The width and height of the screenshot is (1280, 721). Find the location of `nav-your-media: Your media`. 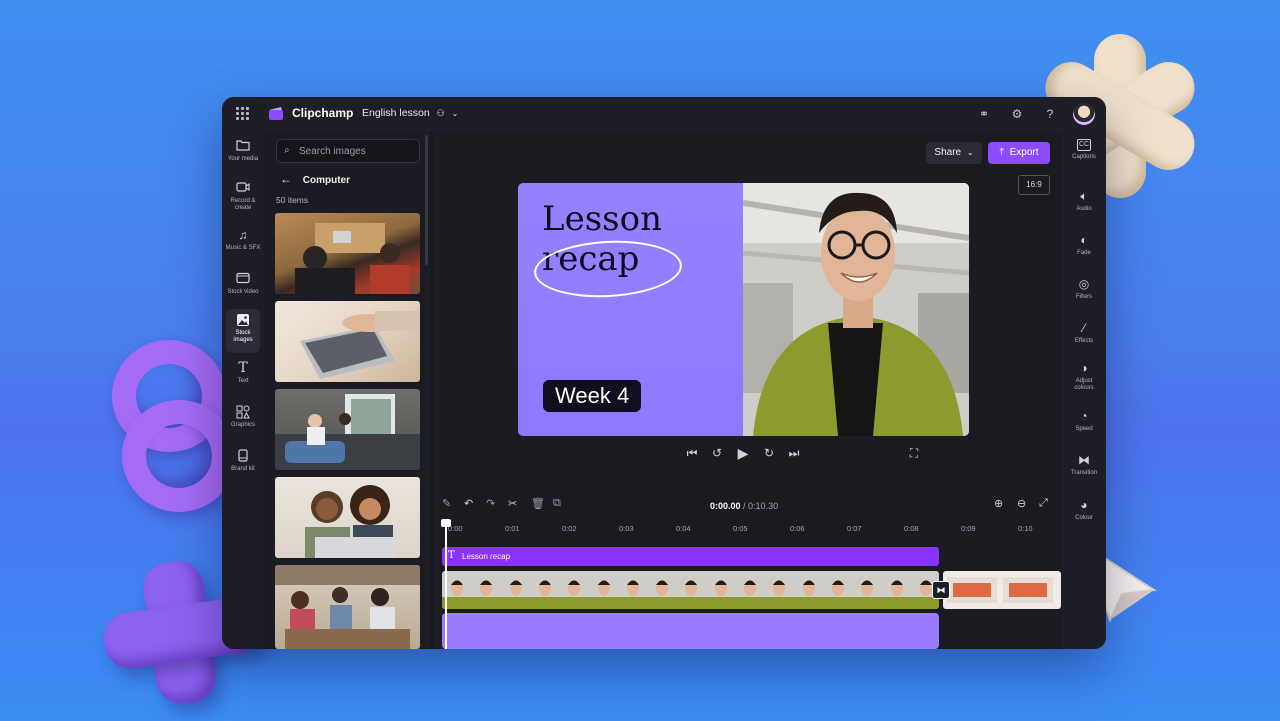

nav-your-media: Your media is located at coordinates (243, 151).